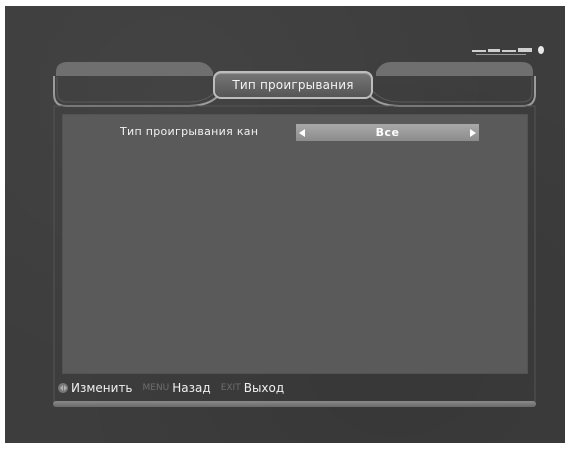 This screenshot has width=571, height=449. I want to click on menu-title-tab: Тип проигрывания, so click(293, 85).